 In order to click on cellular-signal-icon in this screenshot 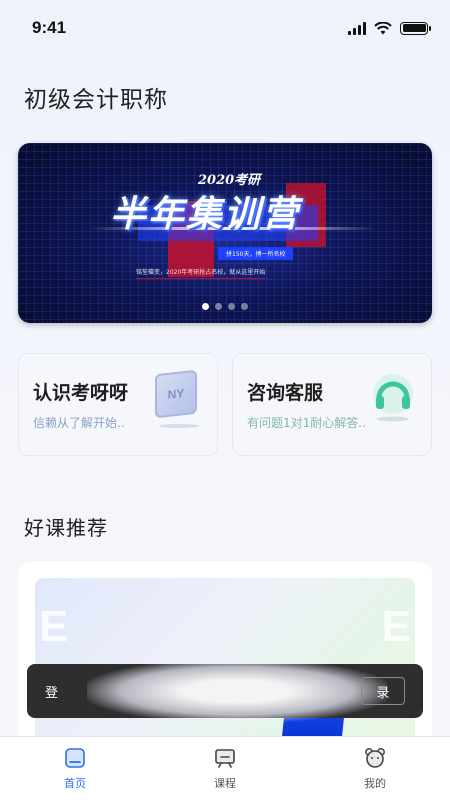, I will do `click(357, 28)`.